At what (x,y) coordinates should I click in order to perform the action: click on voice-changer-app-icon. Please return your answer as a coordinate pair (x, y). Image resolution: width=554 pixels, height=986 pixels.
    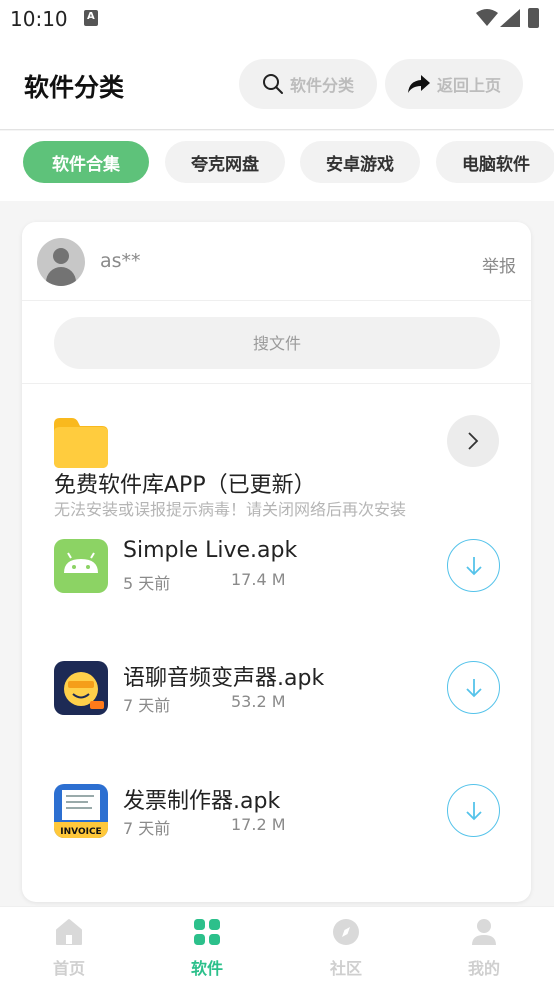
    Looking at the image, I should click on (81, 688).